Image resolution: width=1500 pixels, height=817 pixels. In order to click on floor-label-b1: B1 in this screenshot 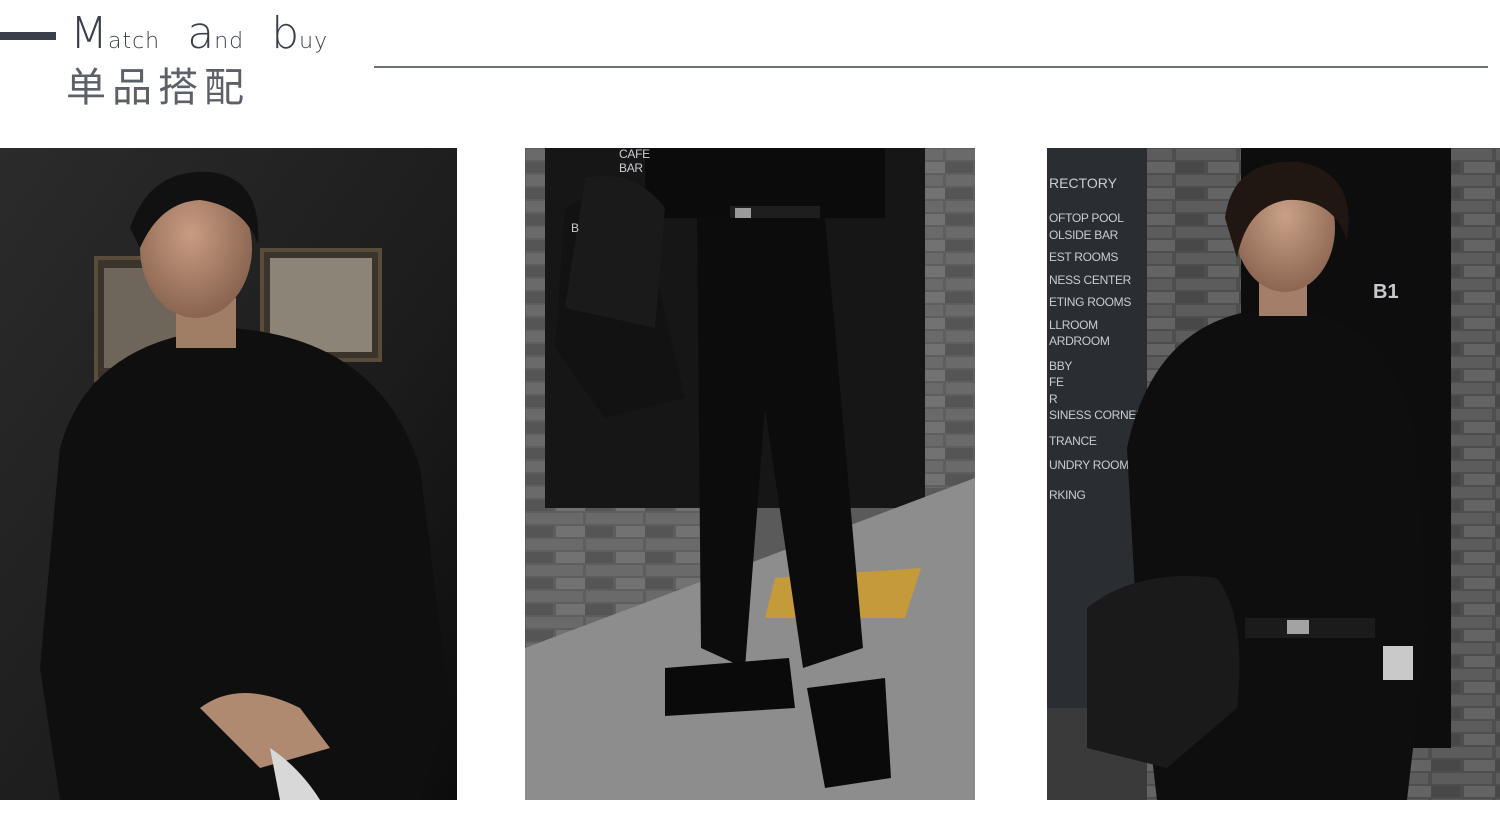, I will do `click(1386, 292)`.